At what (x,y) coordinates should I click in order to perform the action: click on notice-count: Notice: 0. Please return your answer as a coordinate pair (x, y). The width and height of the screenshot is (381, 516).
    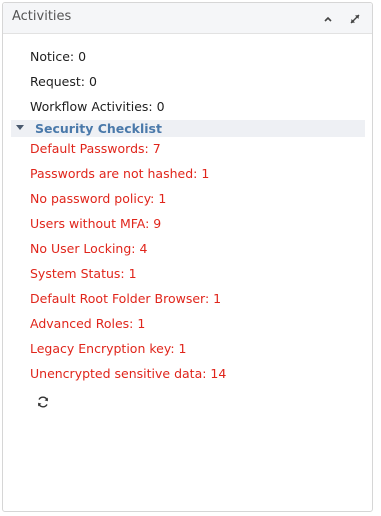
    Looking at the image, I should click on (58, 57).